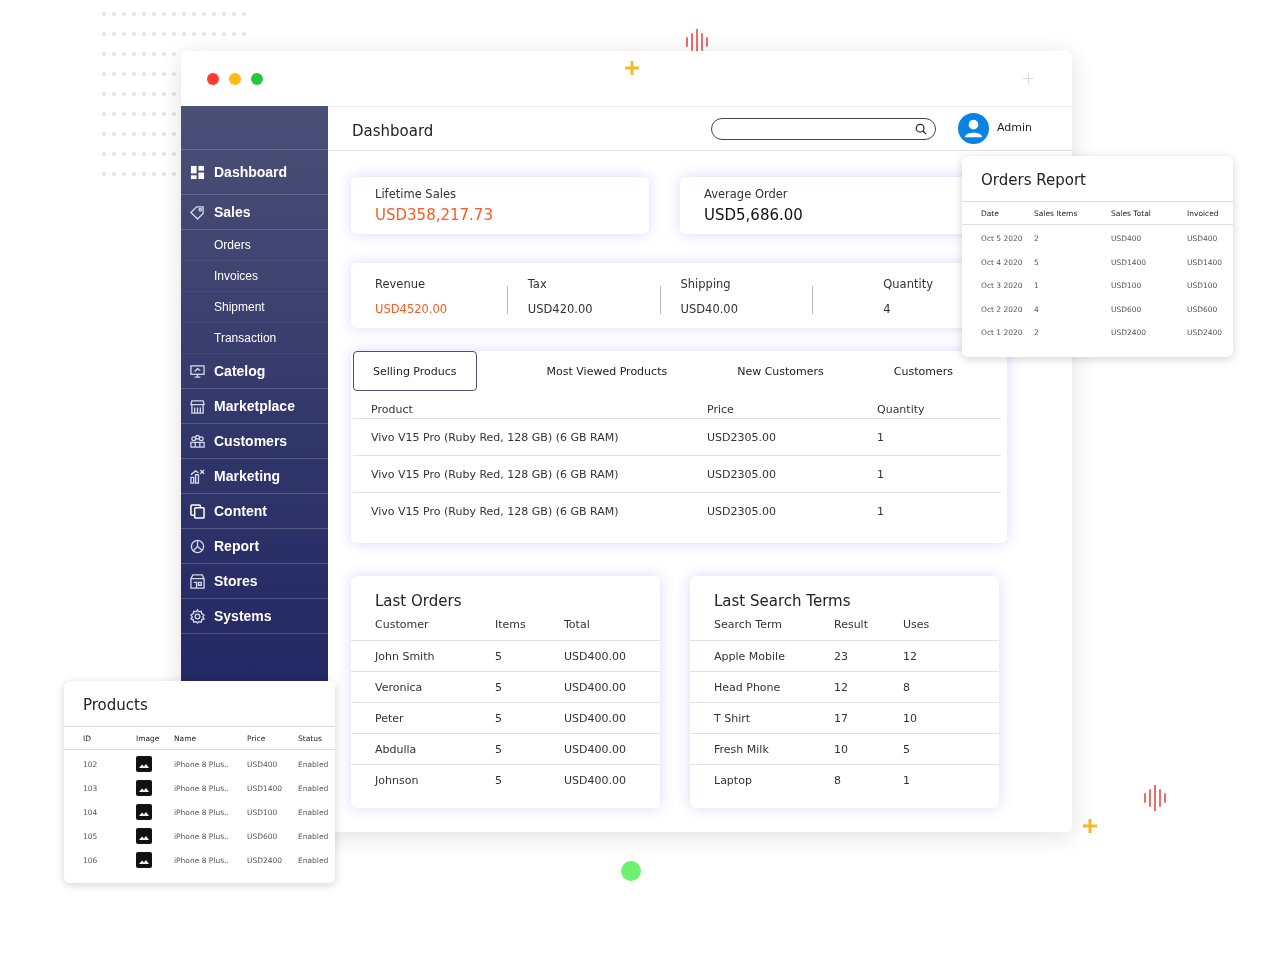 Image resolution: width=1270 pixels, height=954 pixels. Describe the element at coordinates (254, 245) in the screenshot. I see `sidebar-subitem: Orders` at that location.